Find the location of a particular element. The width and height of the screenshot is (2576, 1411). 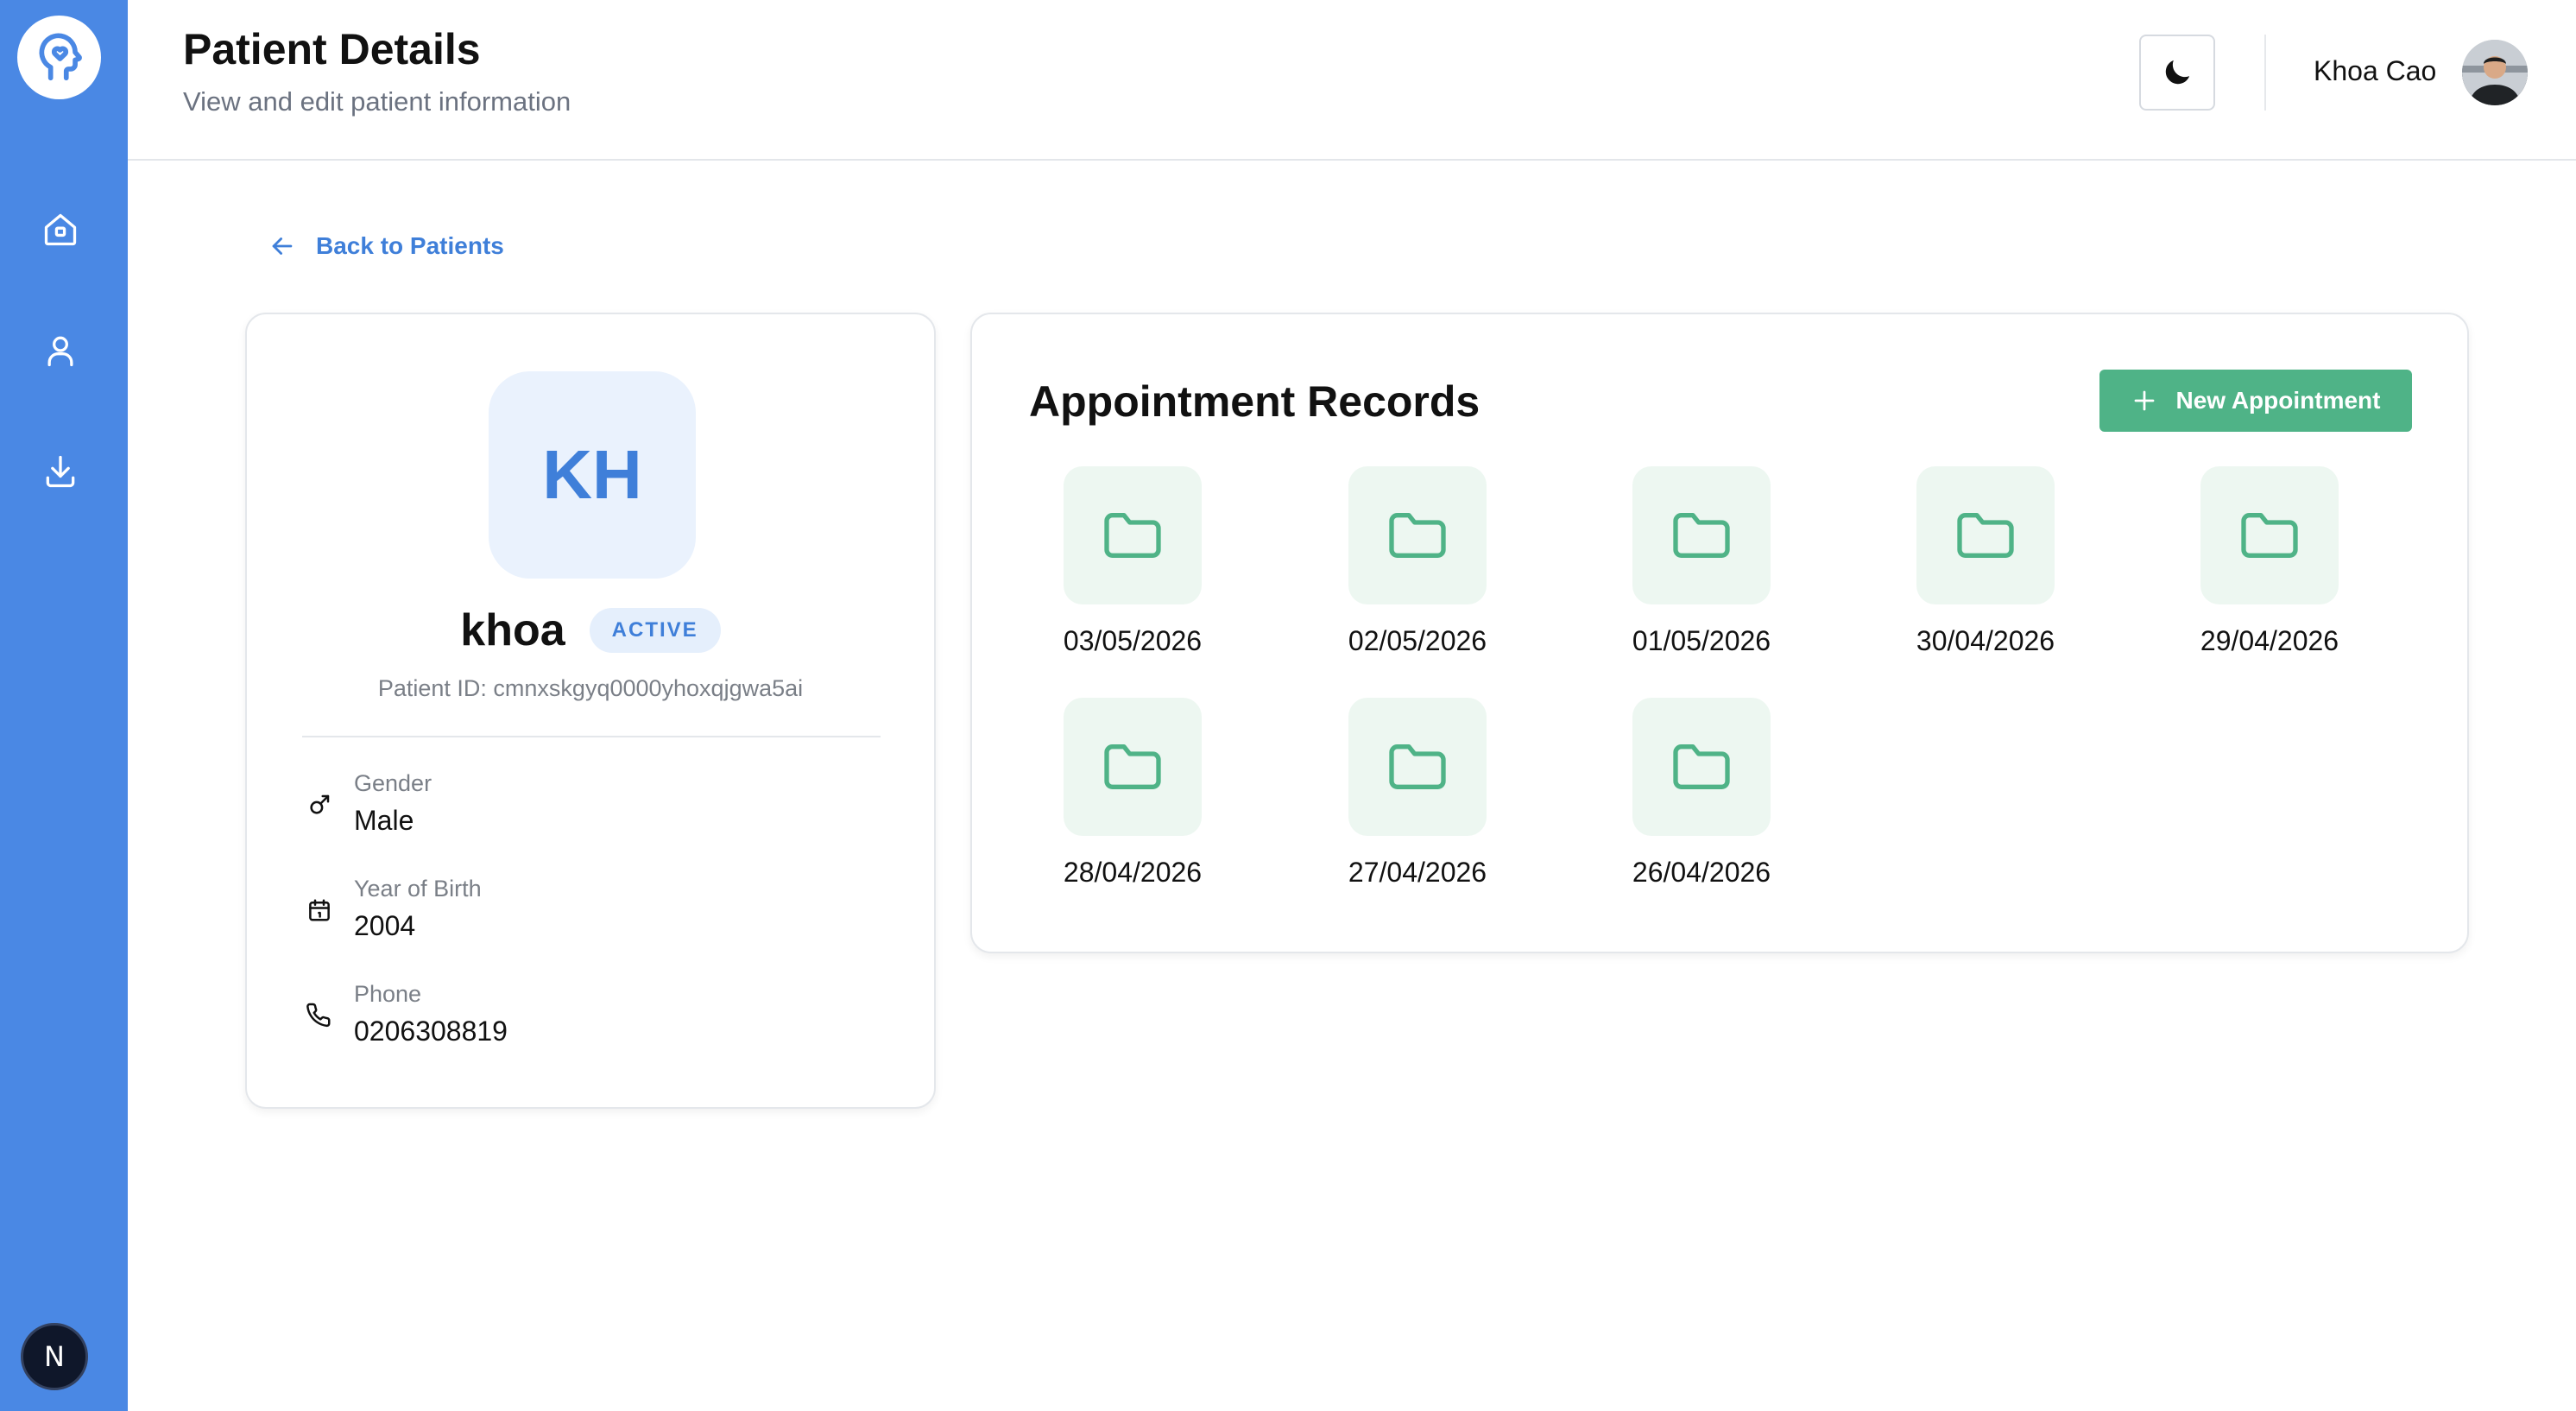

sidebar-item-patients is located at coordinates (60, 351).